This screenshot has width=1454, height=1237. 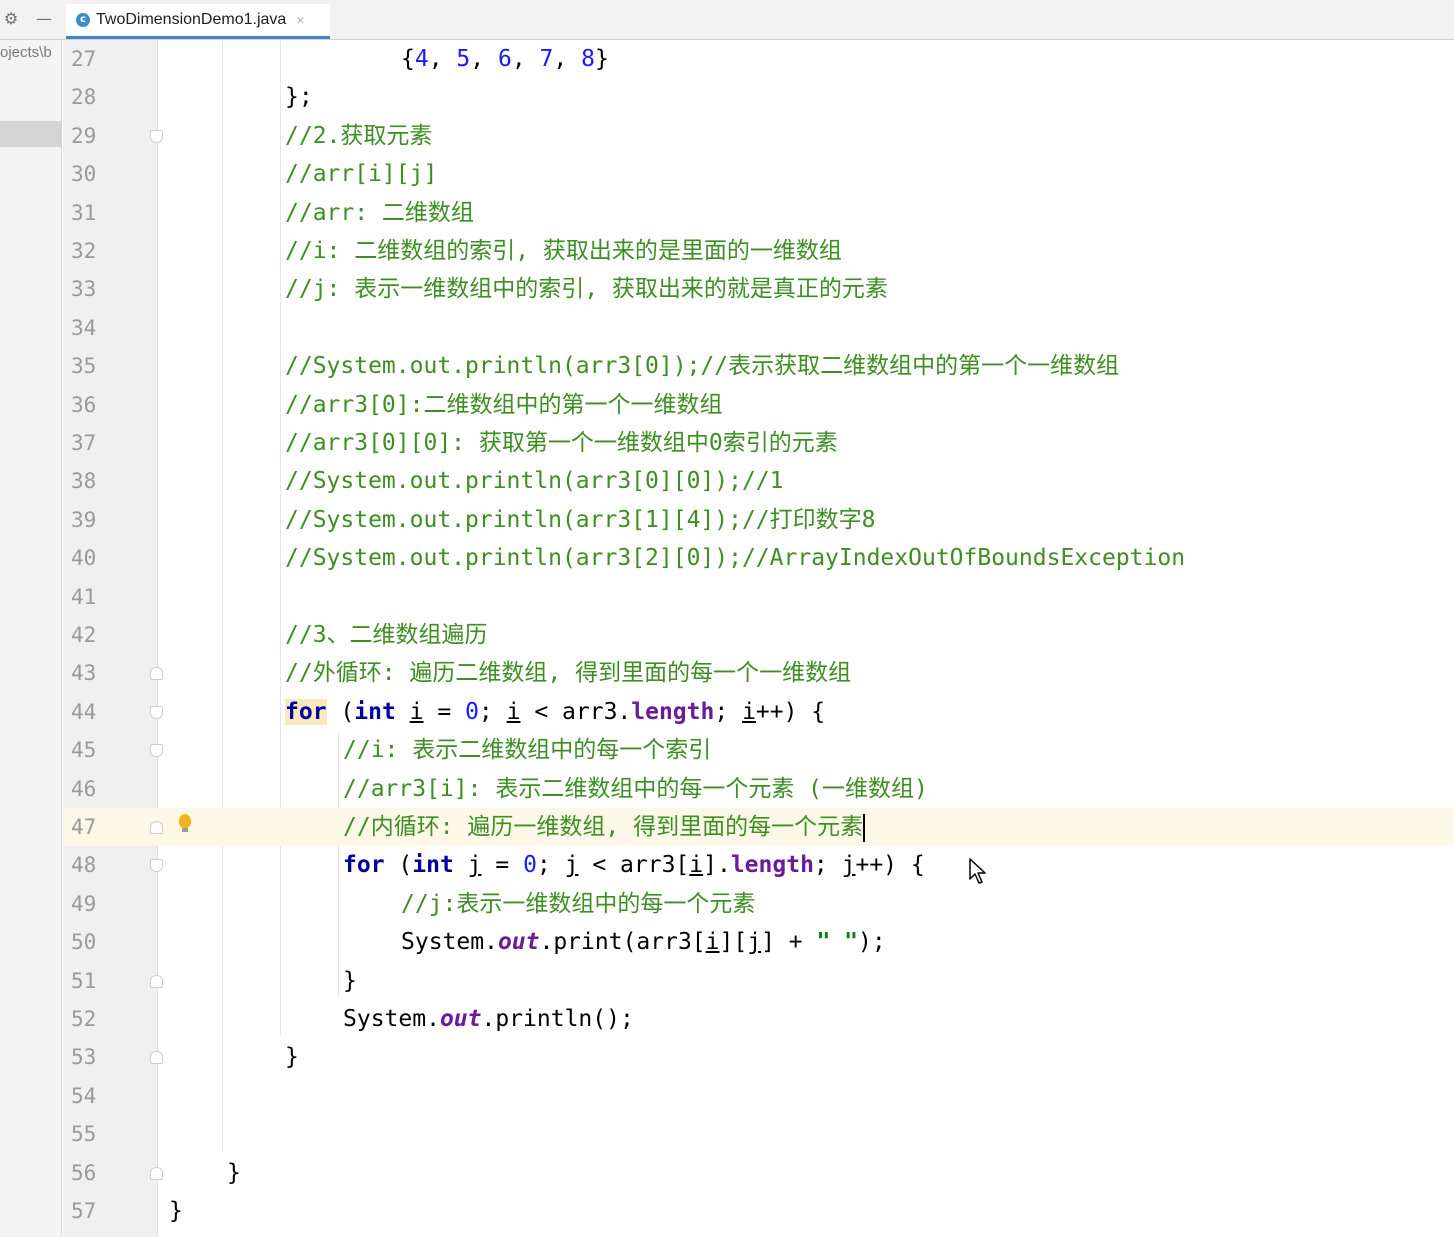 I want to click on code-line: 43 //外循环: 遍历二维数组, 得到里面的每一个一维数组, so click(x=758, y=673).